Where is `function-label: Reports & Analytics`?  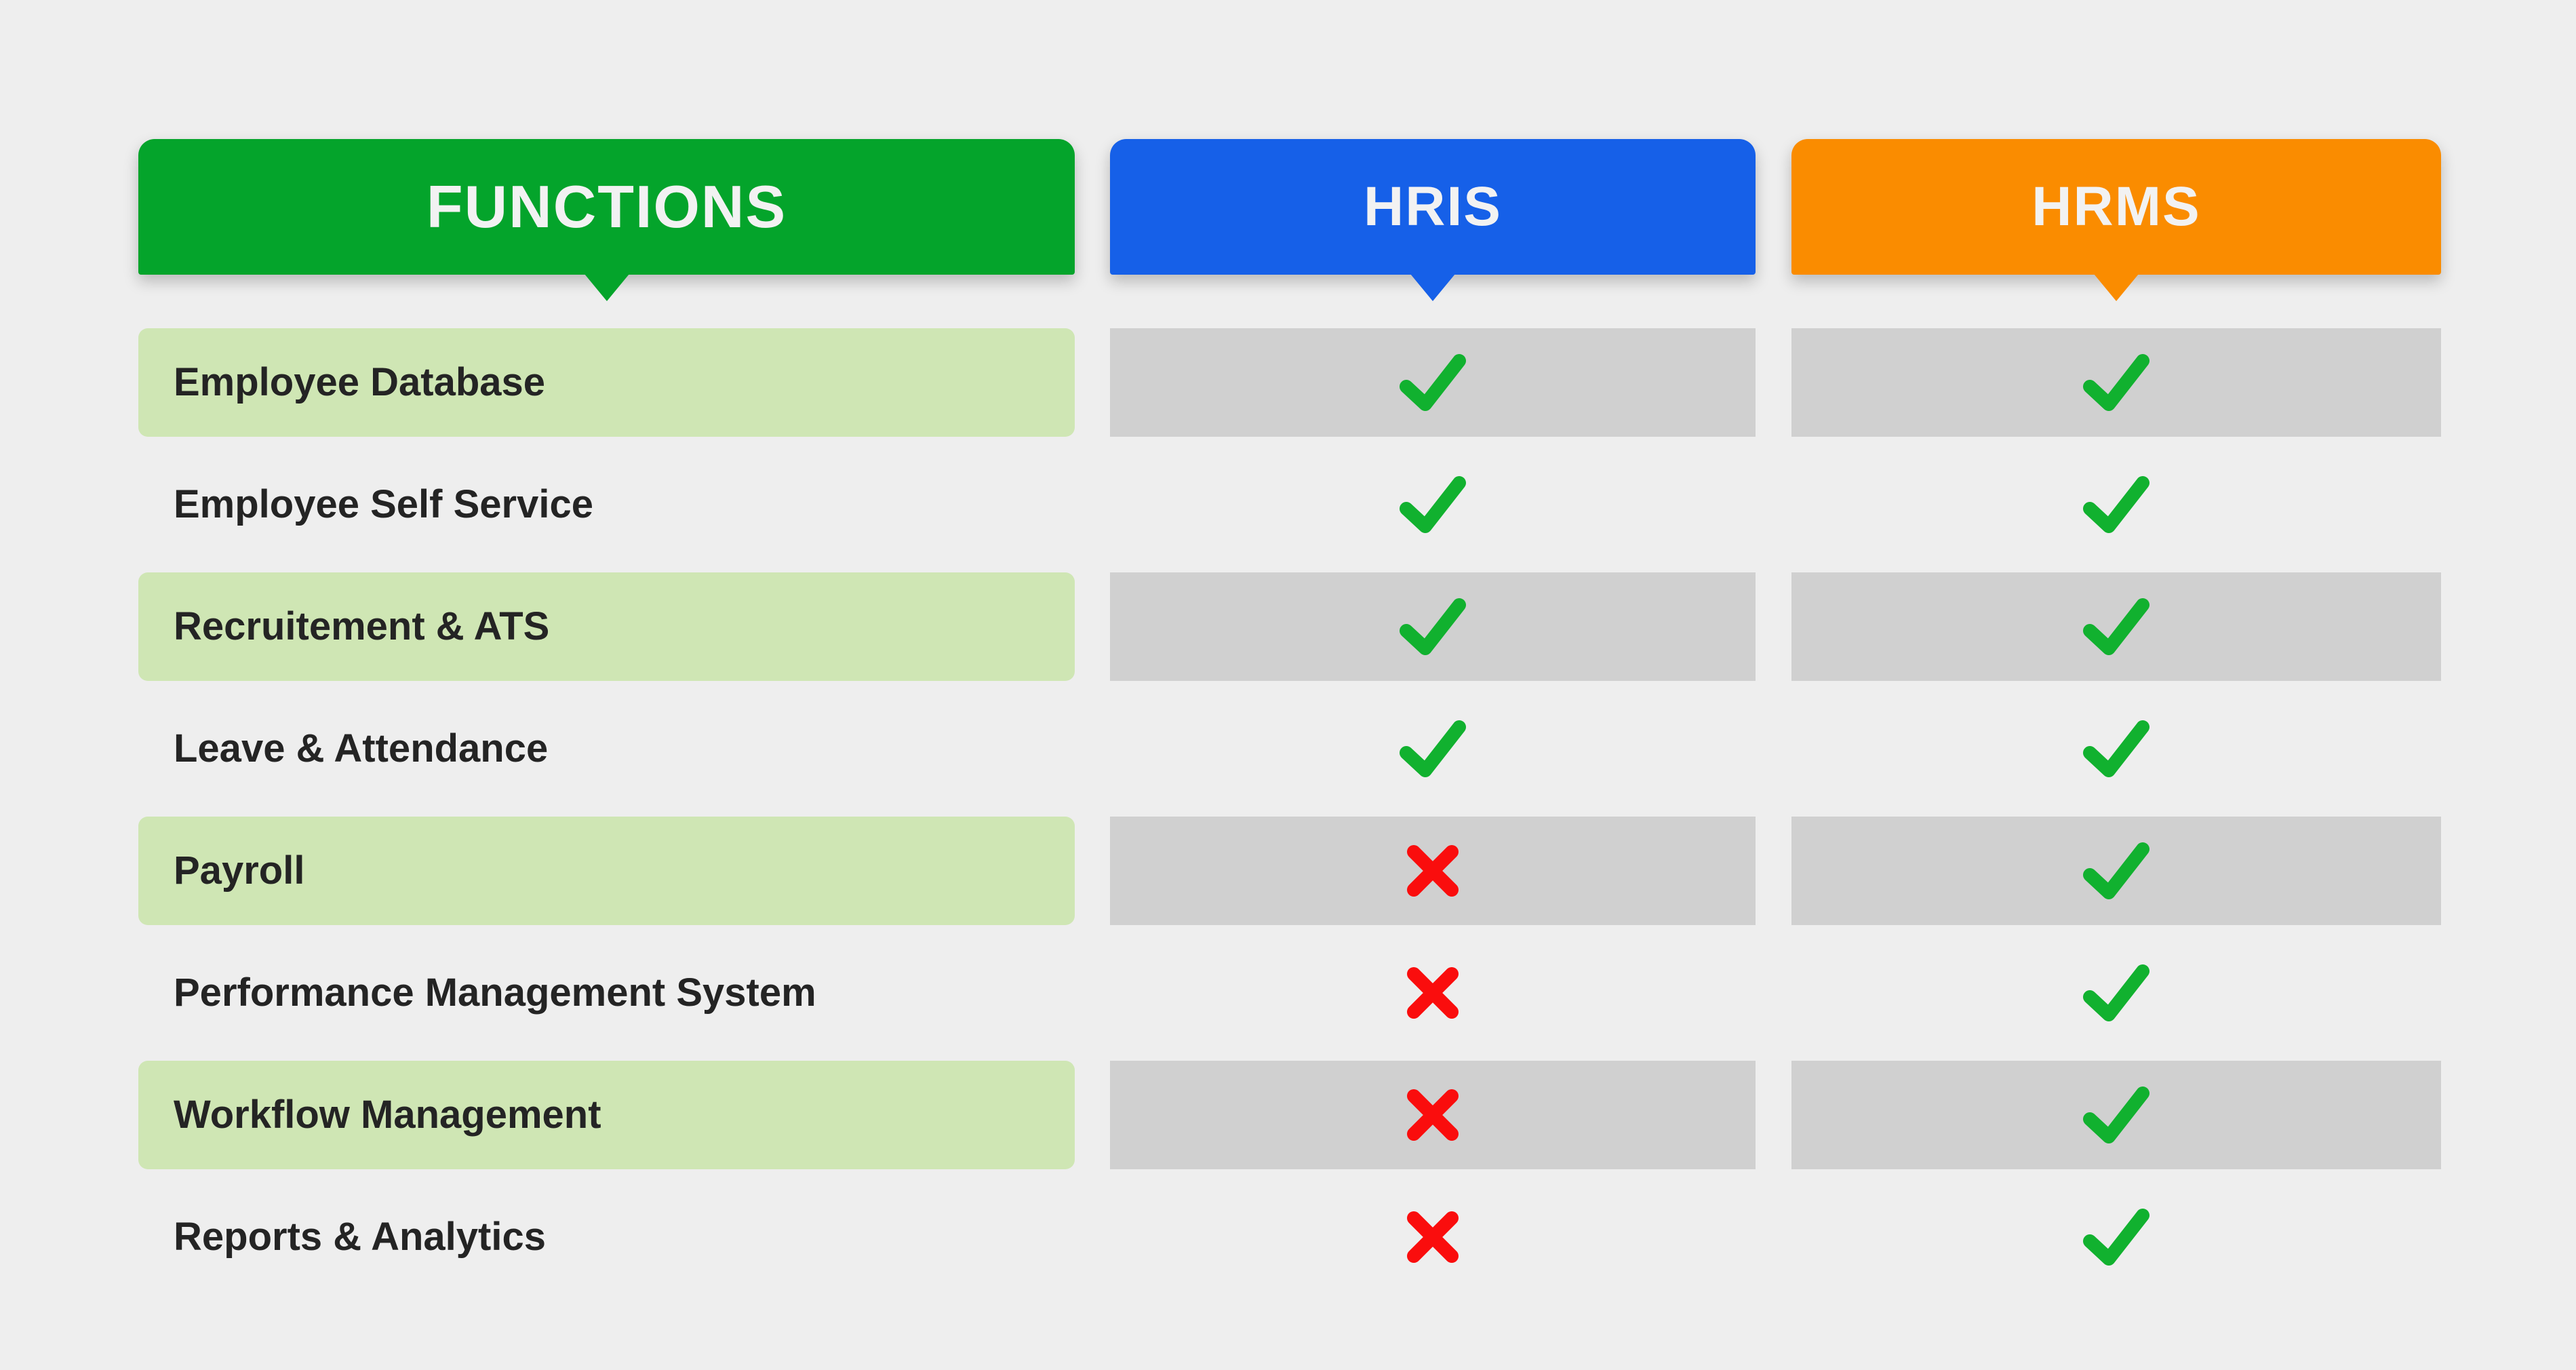 function-label: Reports & Analytics is located at coordinates (360, 1237).